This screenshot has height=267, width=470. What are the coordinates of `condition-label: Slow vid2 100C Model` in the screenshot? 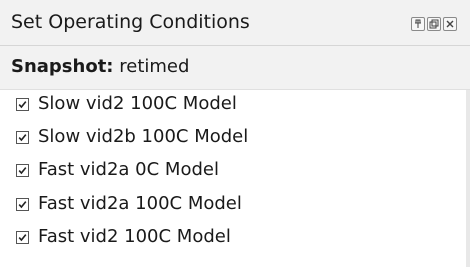 It's located at (137, 103).